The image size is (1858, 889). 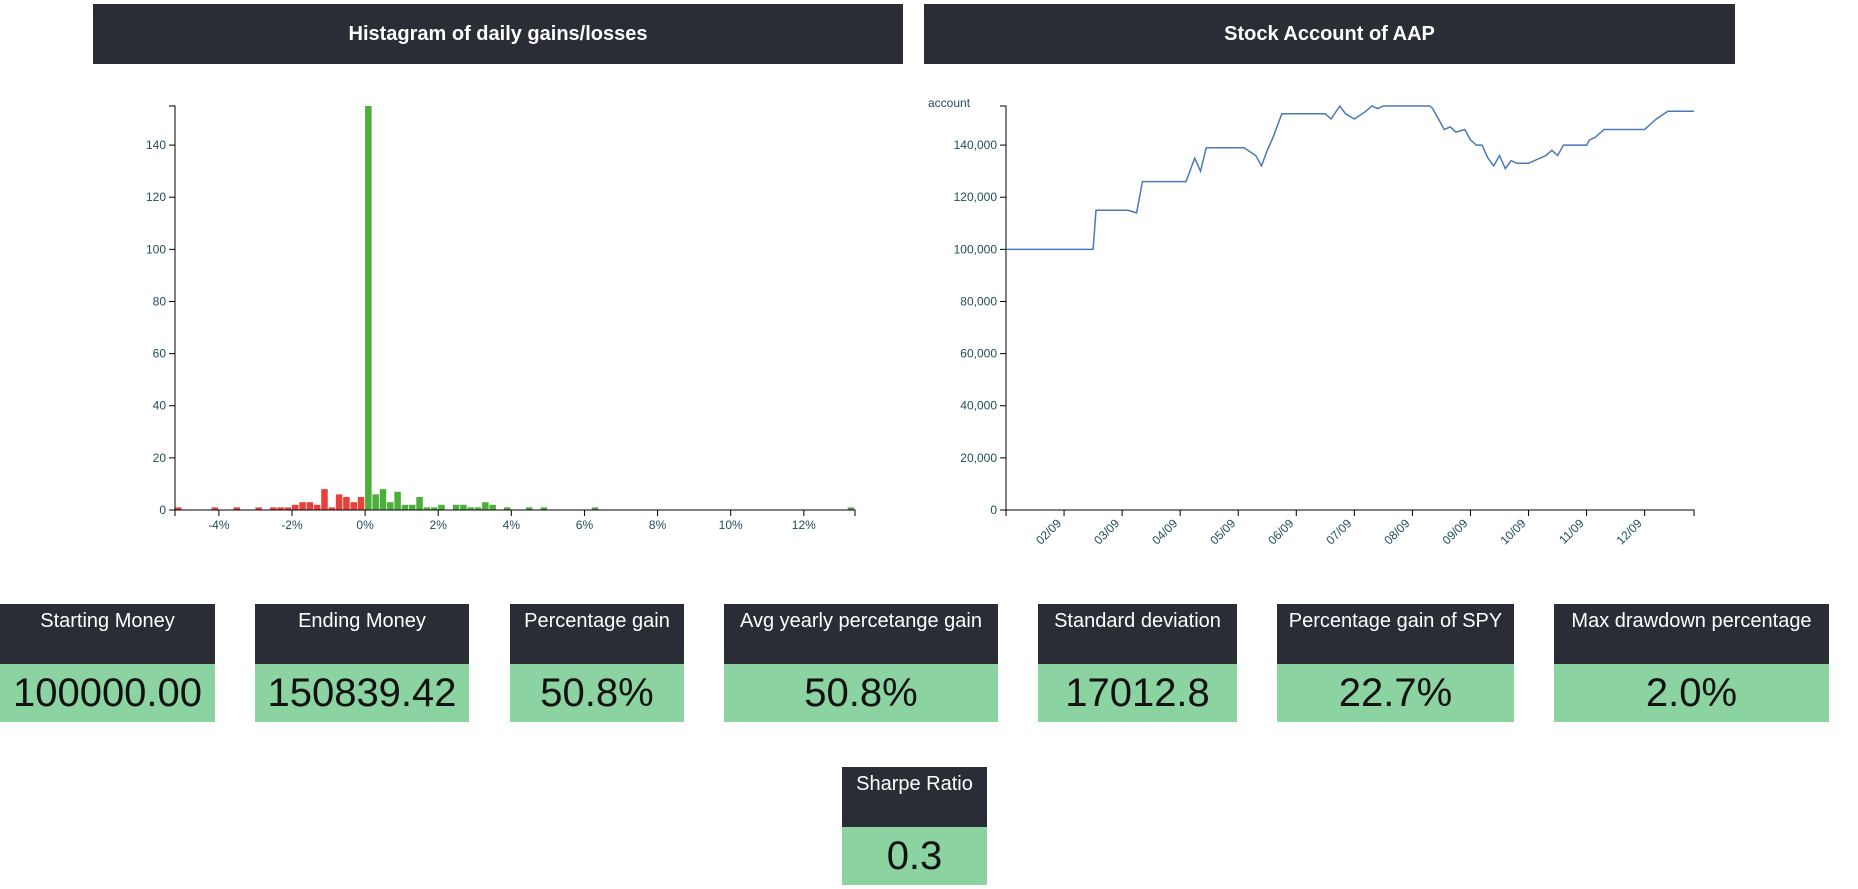 I want to click on account-x-tick-label: 12/09, so click(x=1629, y=531).